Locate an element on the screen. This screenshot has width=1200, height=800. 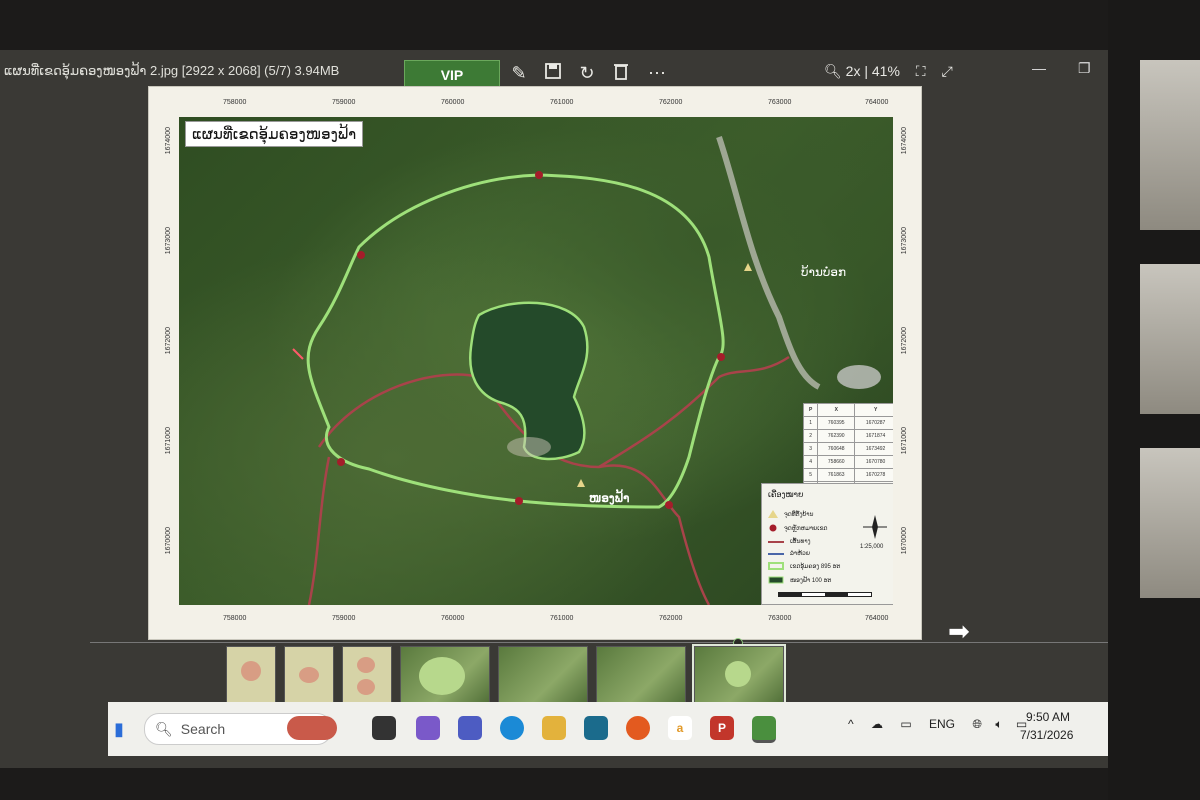
table-header-row: P X Y is located at coordinates (847, 410).